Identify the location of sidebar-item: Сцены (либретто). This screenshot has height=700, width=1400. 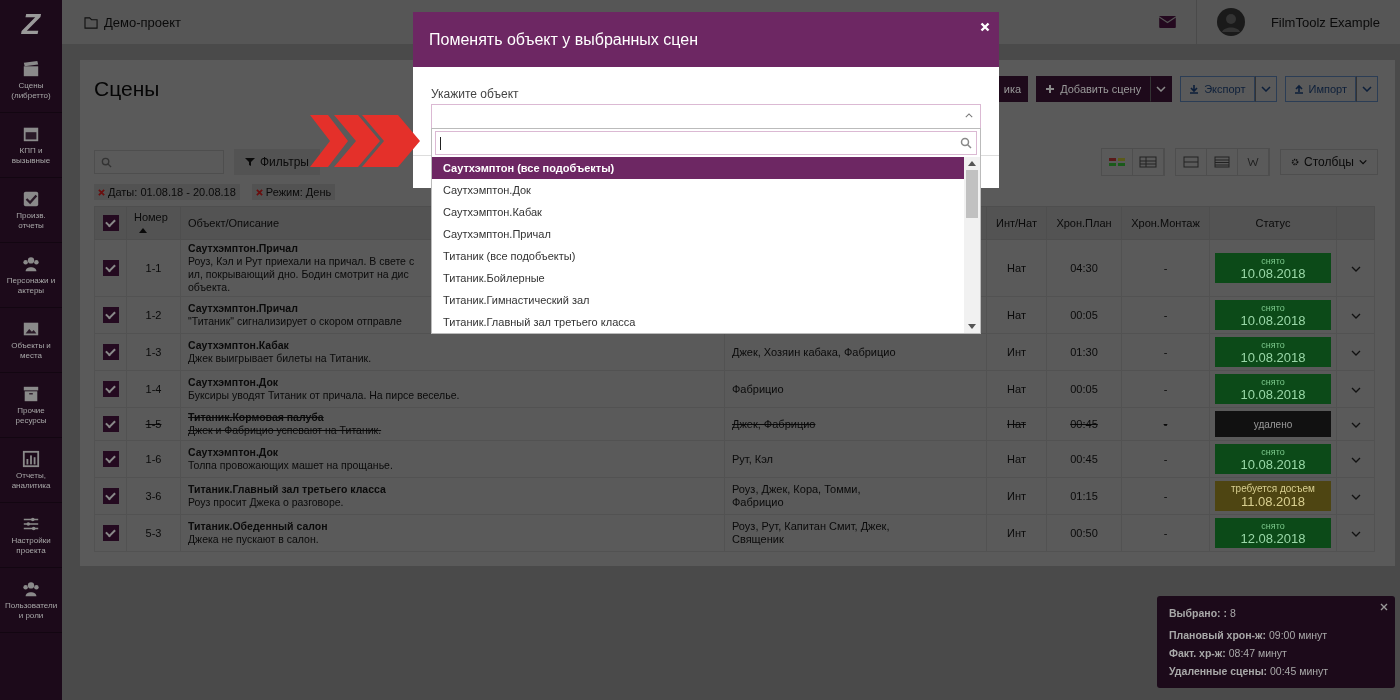
(31, 80).